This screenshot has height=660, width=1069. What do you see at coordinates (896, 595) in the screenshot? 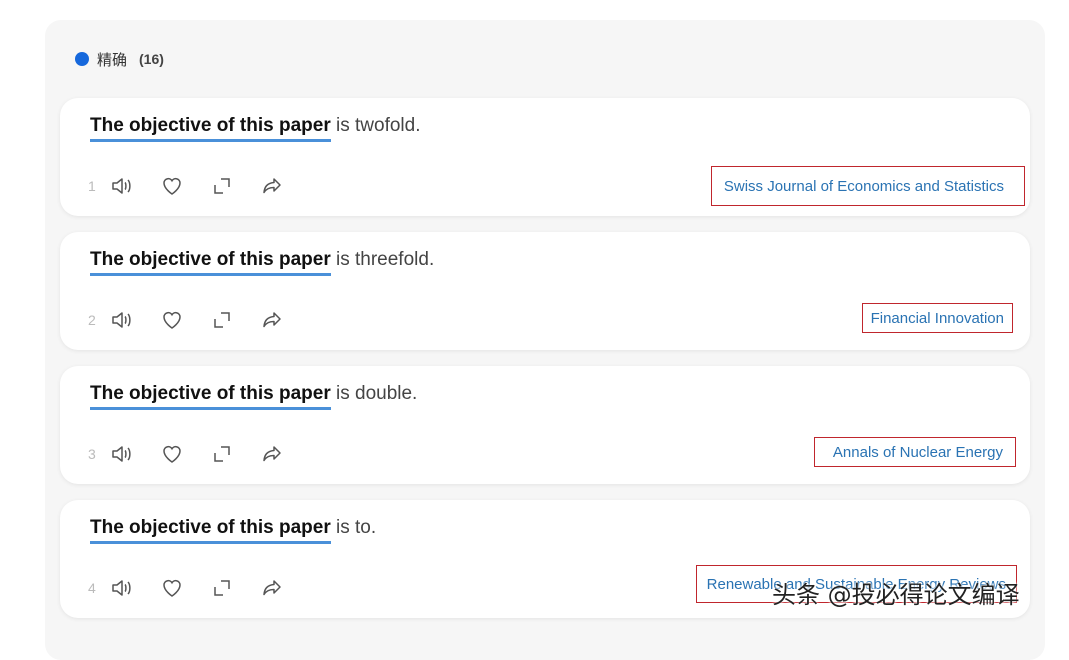
I see `watermark: 头条 @投必得论文编译` at bounding box center [896, 595].